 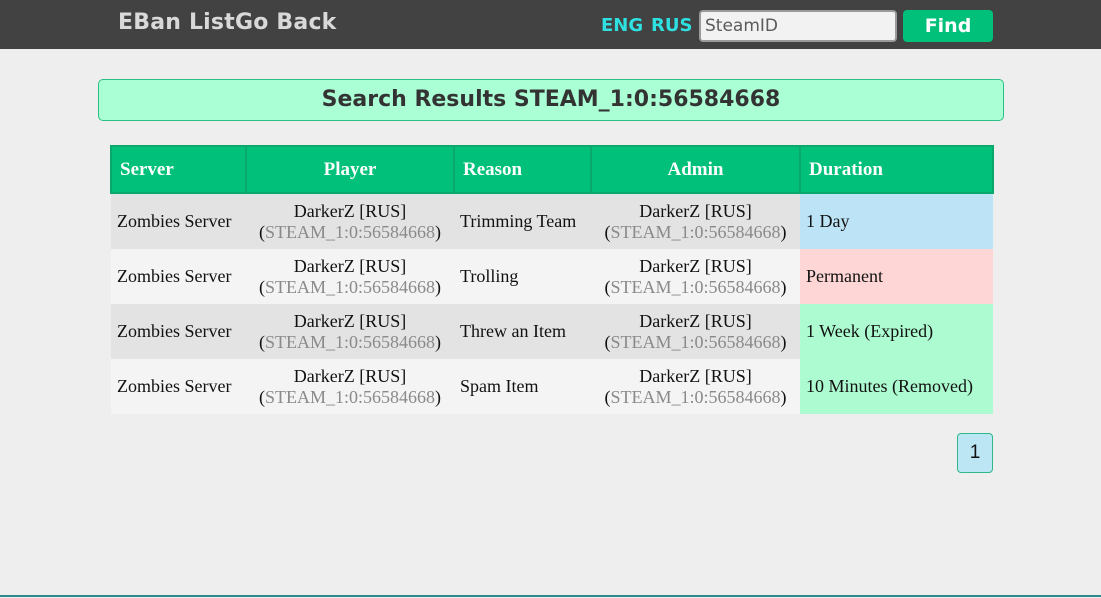 I want to click on cell-reason: Trolling, so click(x=522, y=276).